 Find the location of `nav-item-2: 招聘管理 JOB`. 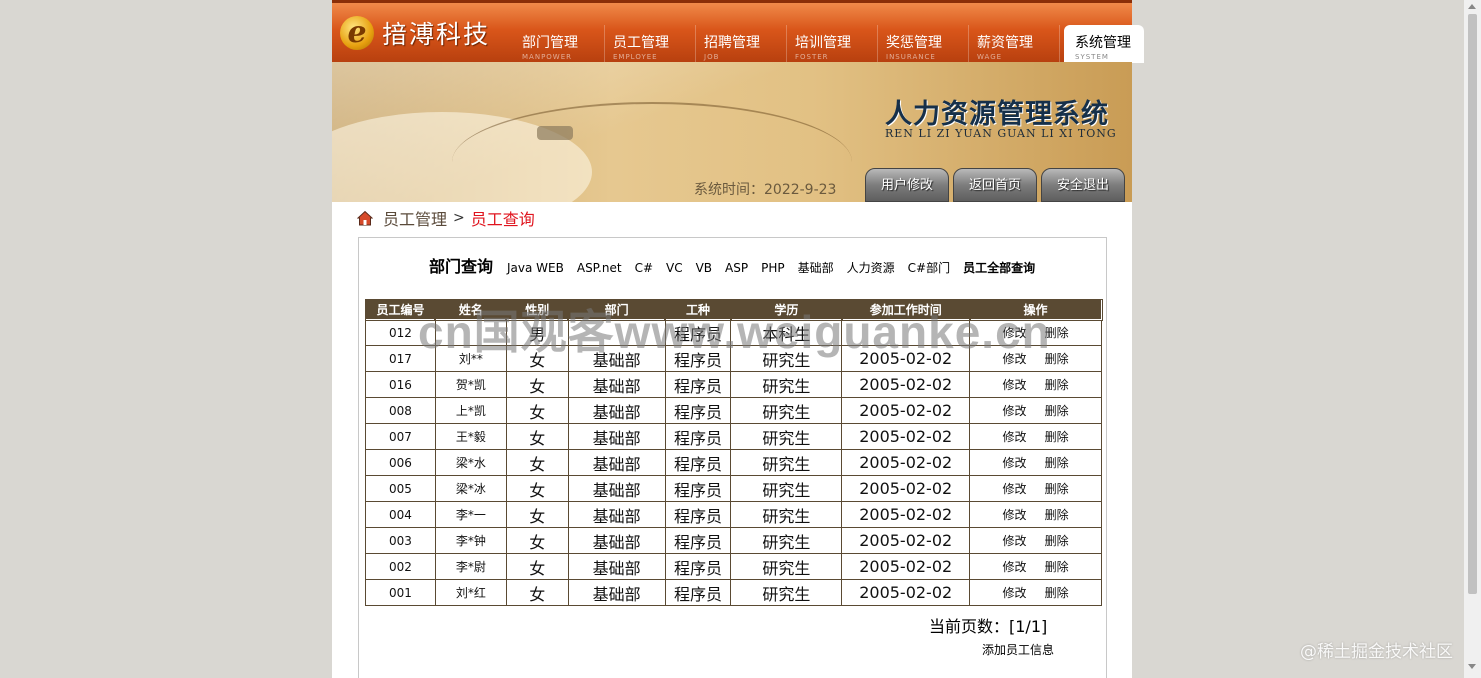

nav-item-2: 招聘管理 JOB is located at coordinates (741, 44).